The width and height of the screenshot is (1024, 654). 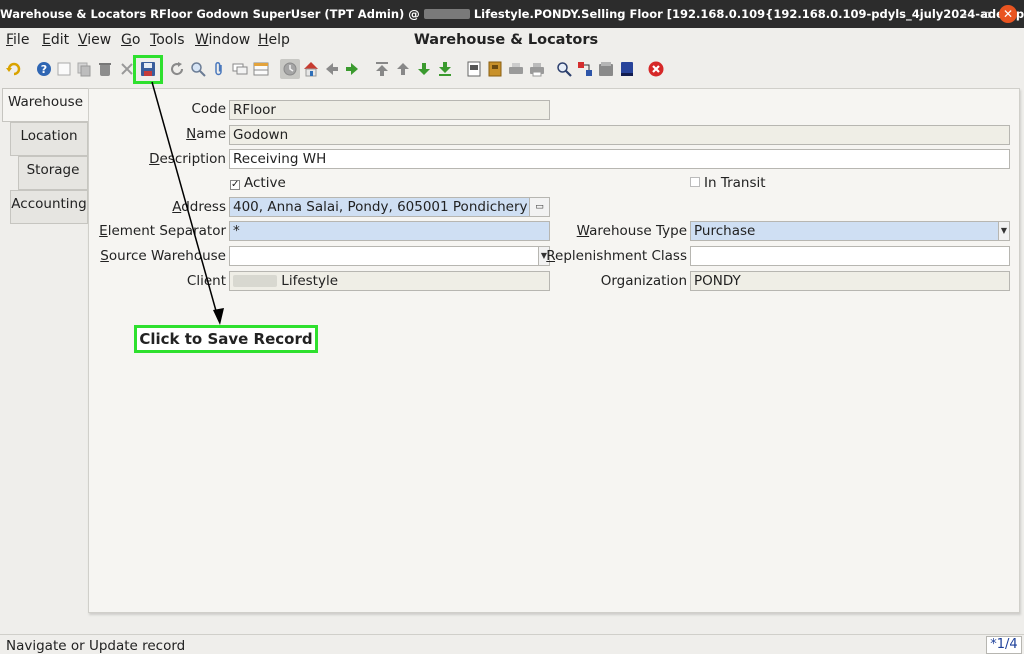 I want to click on warehouse-type-select: Purchase ▼, so click(x=850, y=231).